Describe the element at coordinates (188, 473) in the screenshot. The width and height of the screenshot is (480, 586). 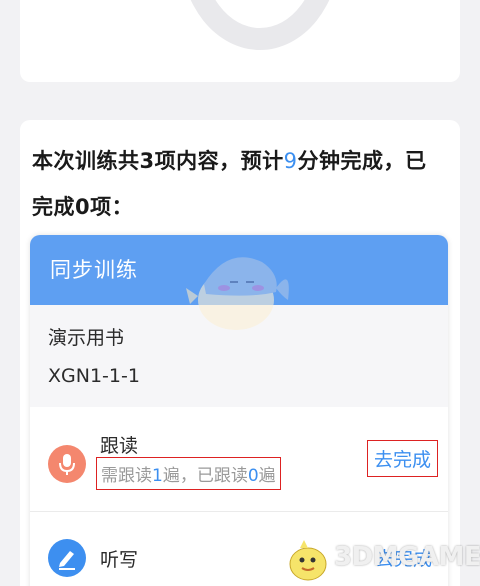
I see `task-progress: 需跟读1遍，已跟读0遍` at that location.